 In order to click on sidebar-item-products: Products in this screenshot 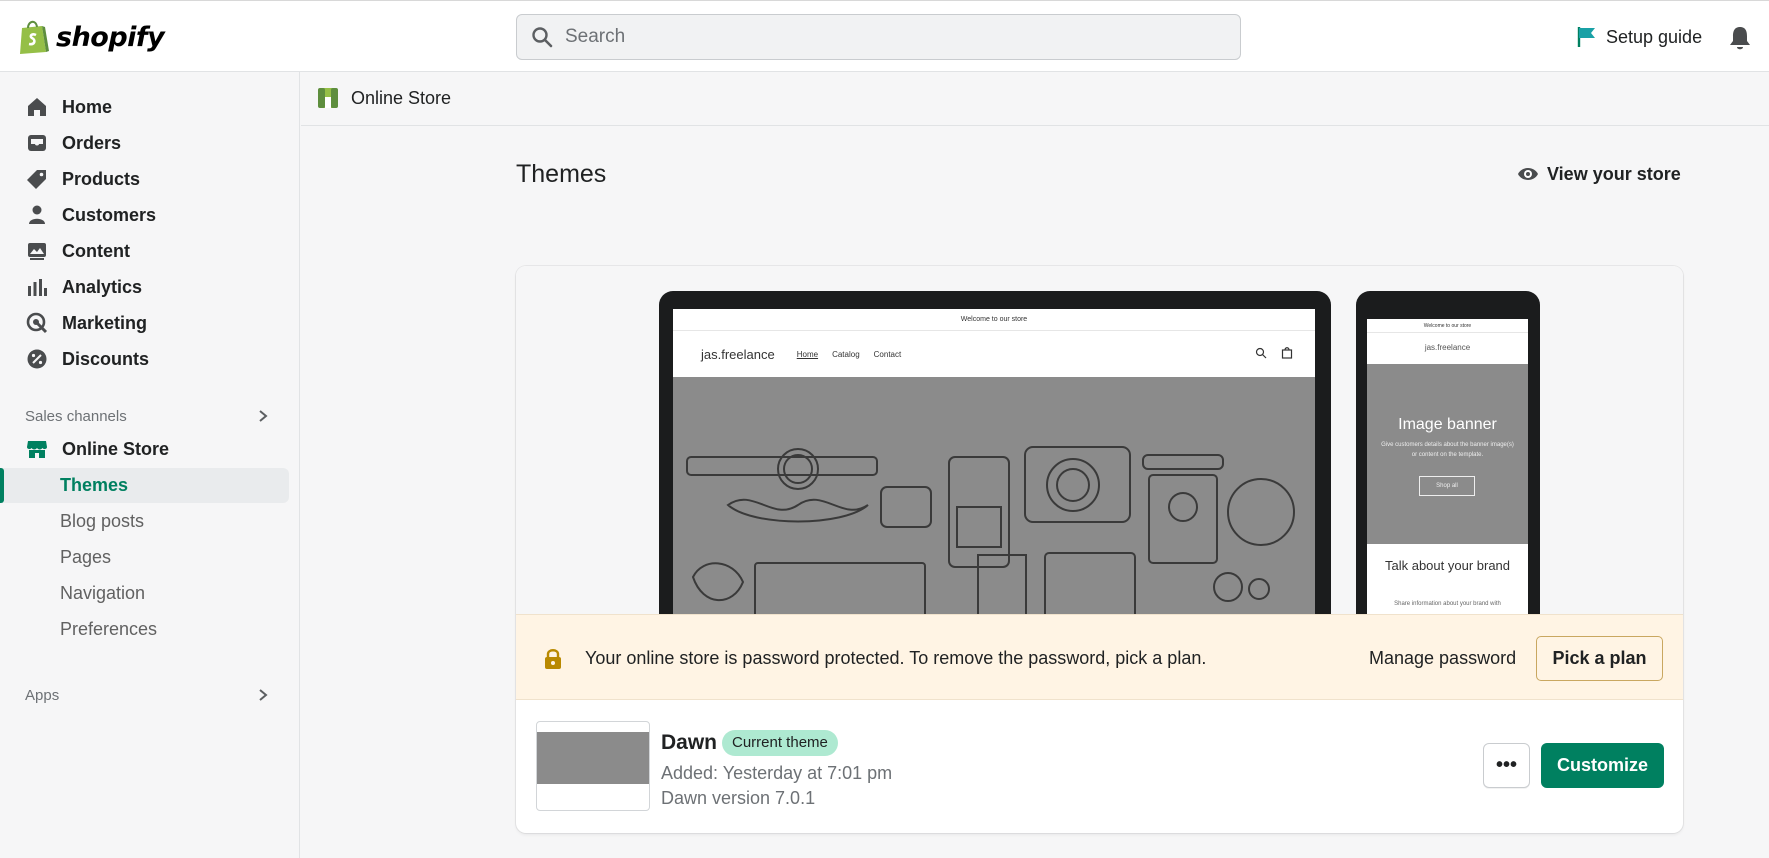, I will do `click(83, 179)`.